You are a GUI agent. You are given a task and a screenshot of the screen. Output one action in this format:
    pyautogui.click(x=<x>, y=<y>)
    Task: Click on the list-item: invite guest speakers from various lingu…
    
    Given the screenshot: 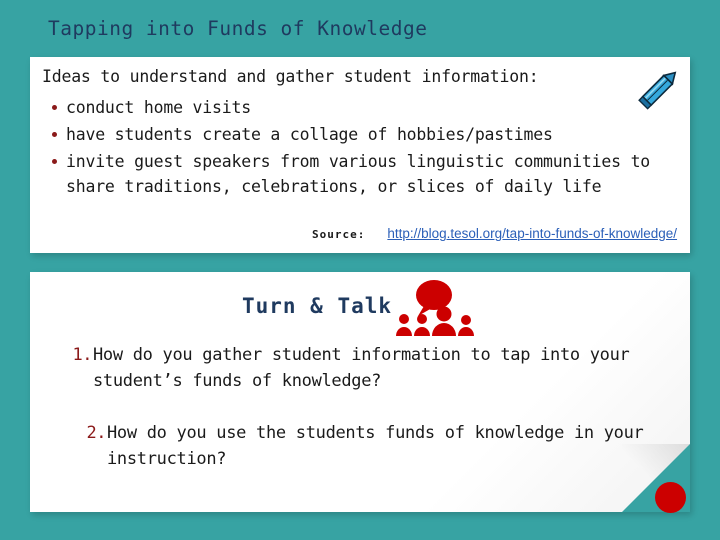 What is the action you would take?
    pyautogui.click(x=362, y=174)
    